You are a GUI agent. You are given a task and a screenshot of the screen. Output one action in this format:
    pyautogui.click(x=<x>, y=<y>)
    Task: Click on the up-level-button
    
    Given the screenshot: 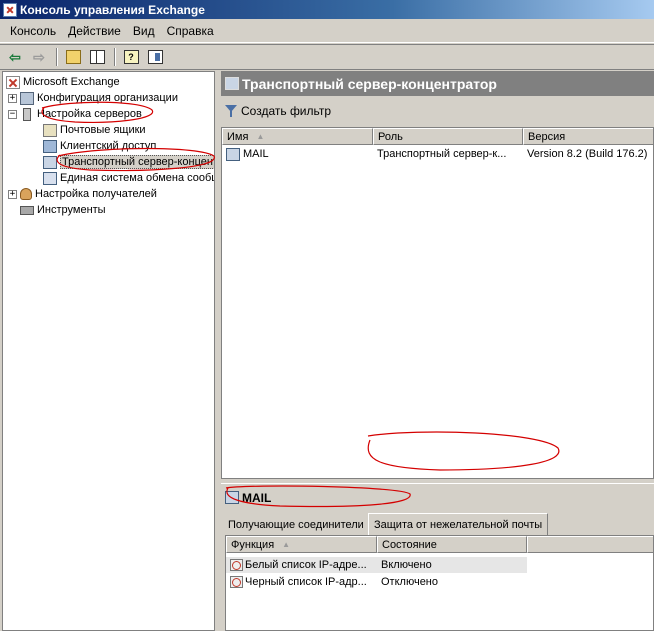 What is the action you would take?
    pyautogui.click(x=73, y=57)
    